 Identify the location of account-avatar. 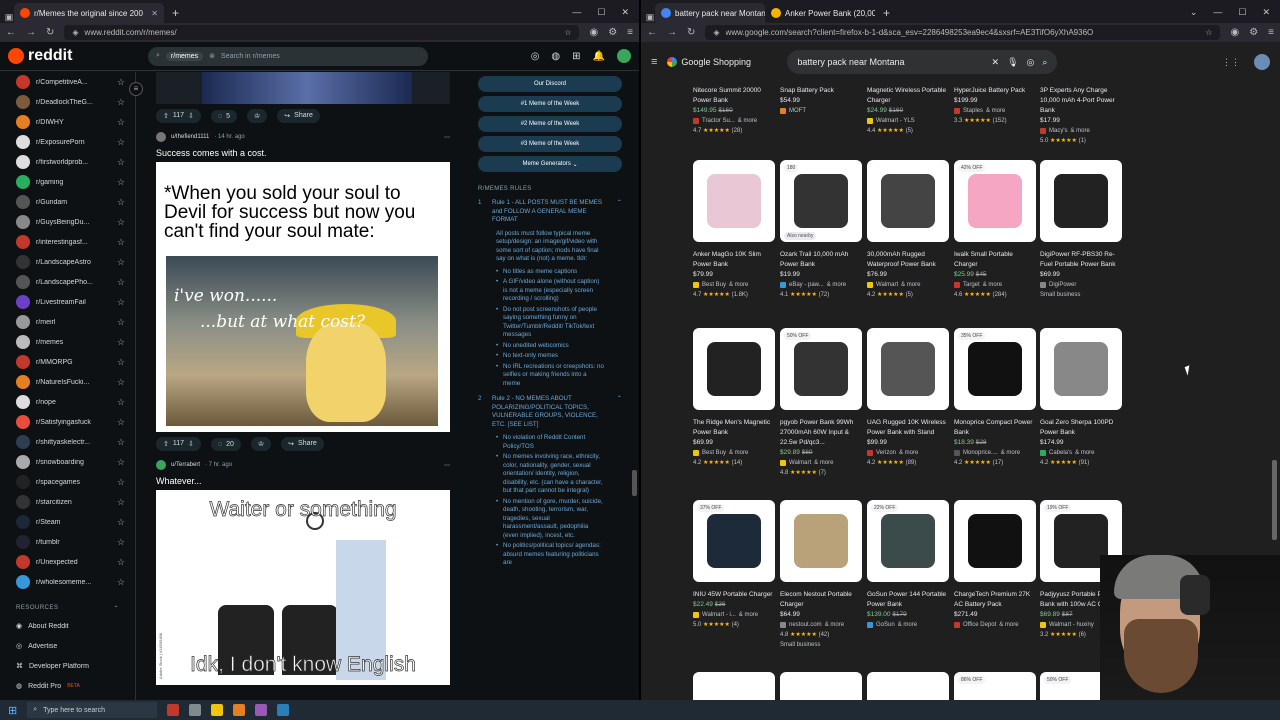
(1262, 62).